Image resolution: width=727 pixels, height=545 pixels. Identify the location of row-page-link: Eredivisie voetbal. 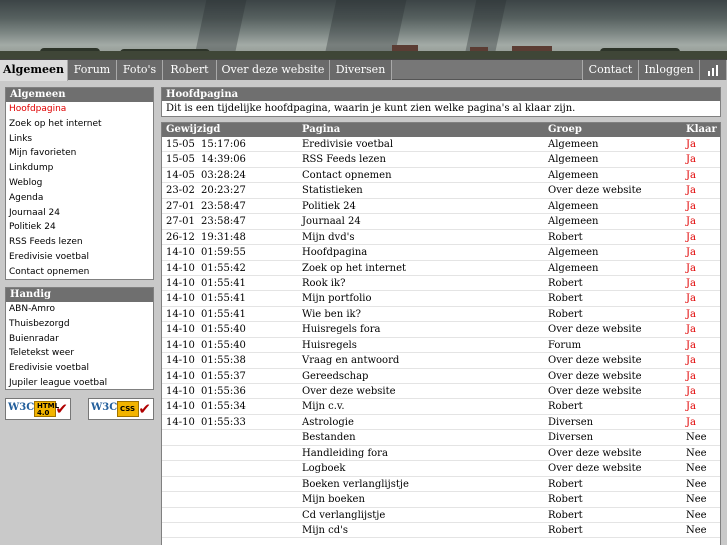
(347, 144).